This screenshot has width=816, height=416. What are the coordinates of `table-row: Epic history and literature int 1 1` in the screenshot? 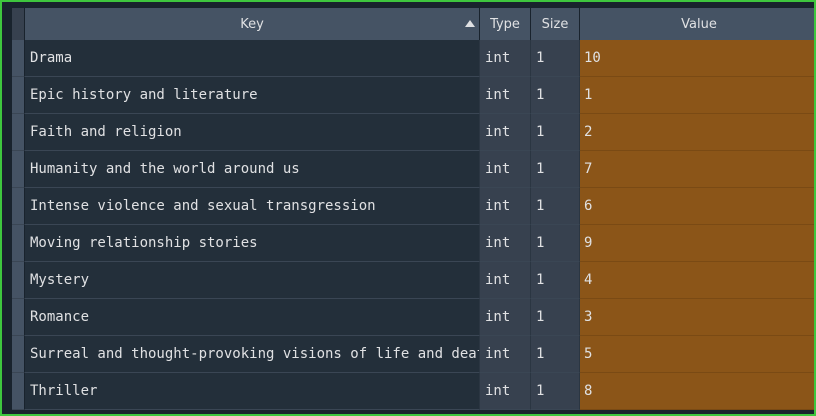 It's located at (413, 95).